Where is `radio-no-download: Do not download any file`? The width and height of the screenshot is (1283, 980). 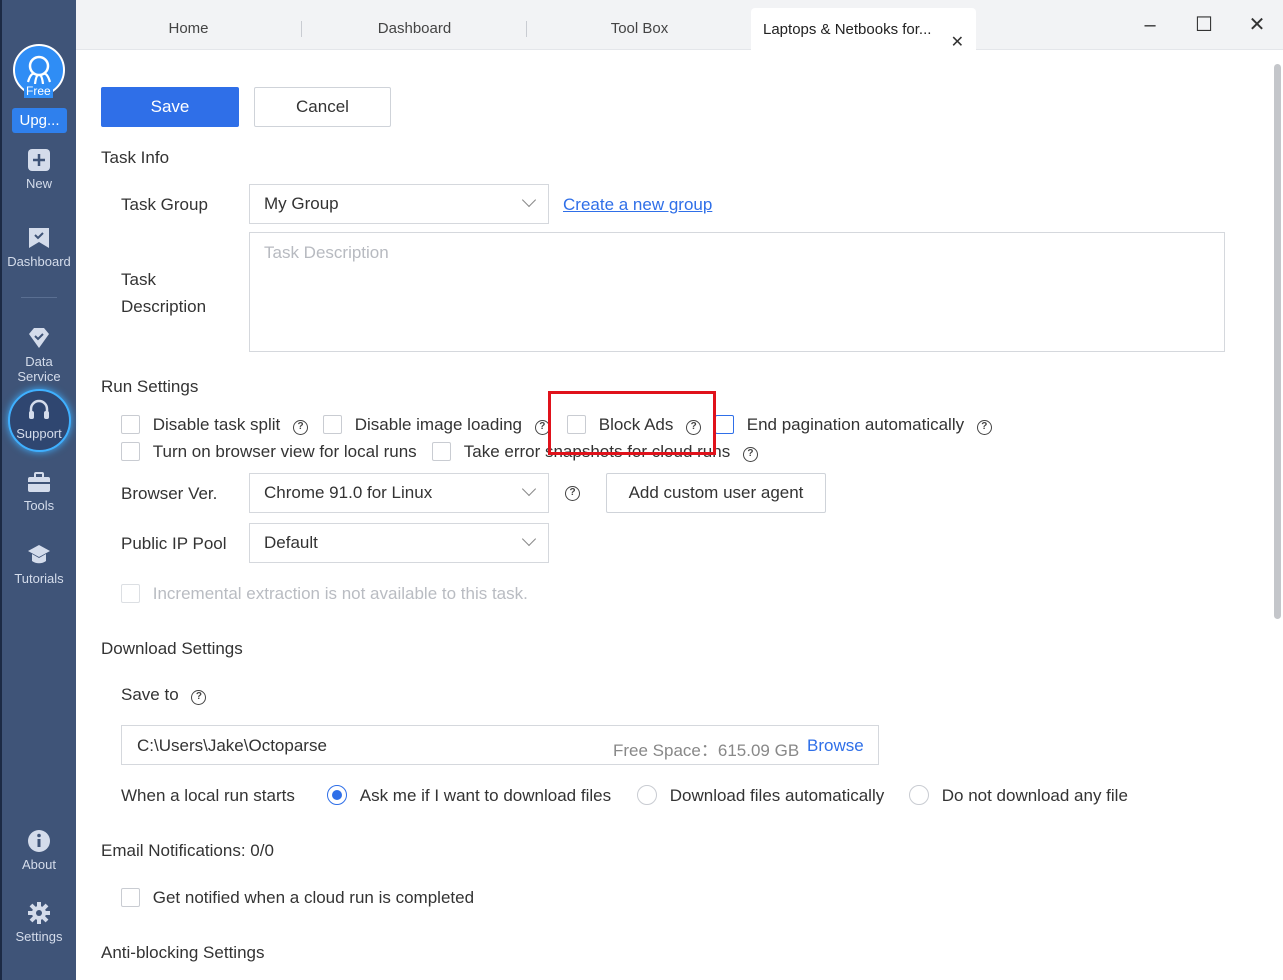
radio-no-download: Do not download any file is located at coordinates (1018, 796).